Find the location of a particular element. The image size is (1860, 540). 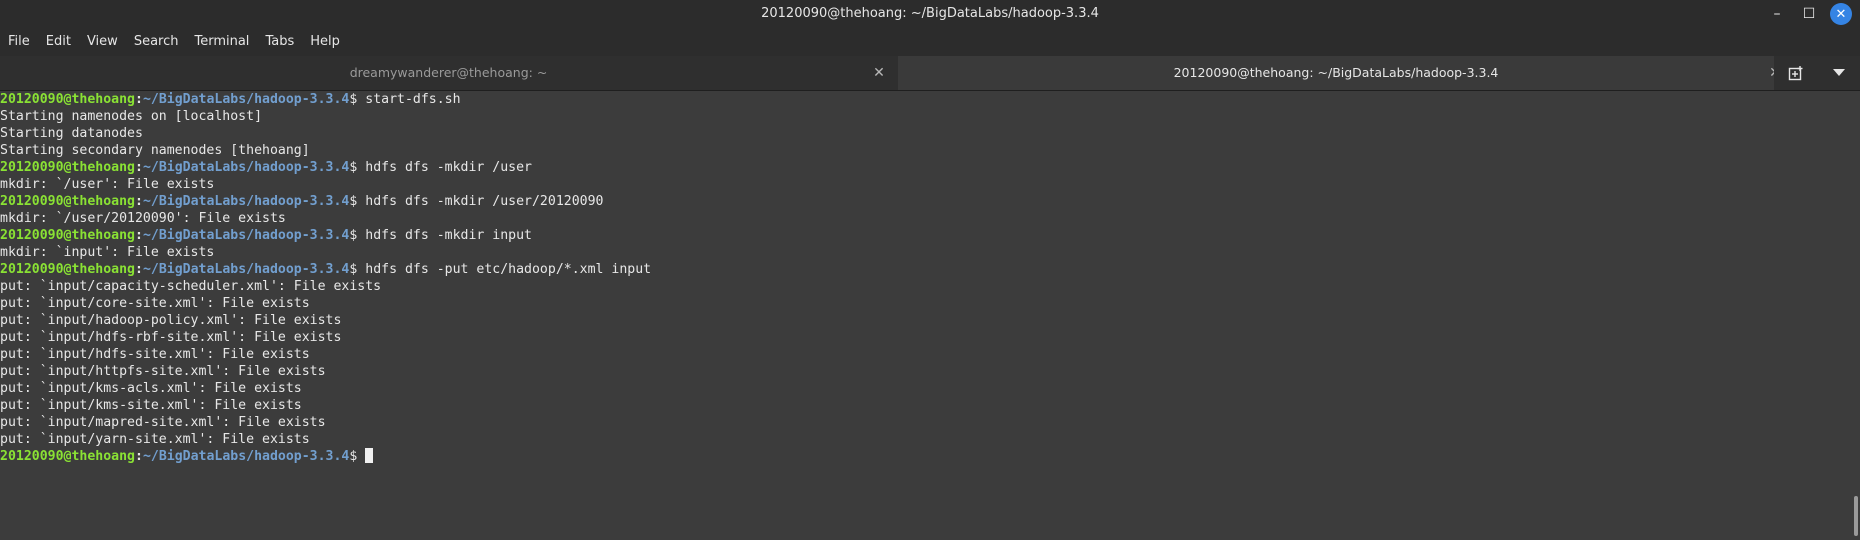

output-line: mkdir: `/user/20120090': File exists is located at coordinates (143, 218).